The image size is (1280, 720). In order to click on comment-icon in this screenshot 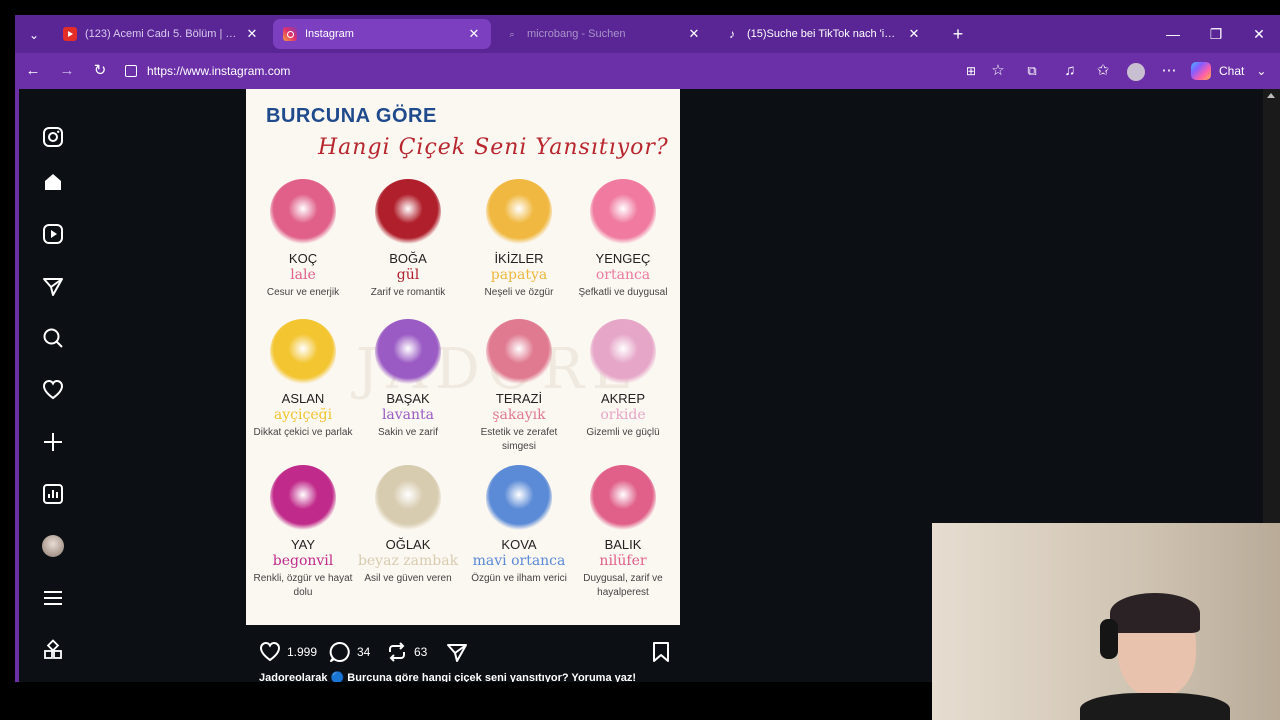, I will do `click(339, 651)`.